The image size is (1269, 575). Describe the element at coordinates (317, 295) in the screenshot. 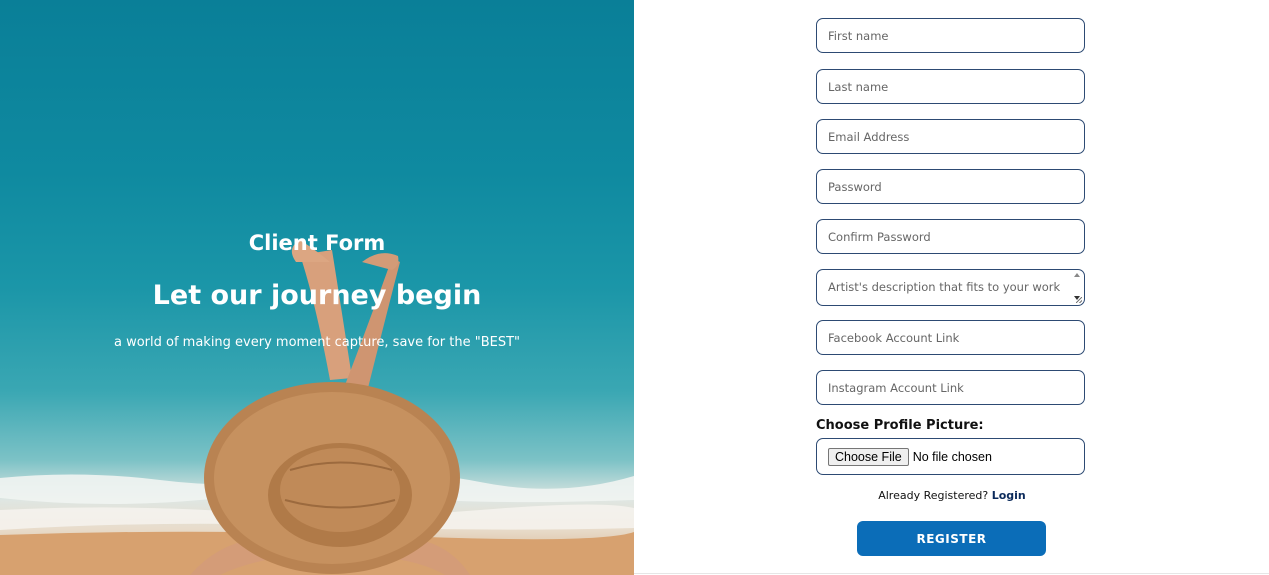

I see `hero-headline: Let our journey begin` at that location.